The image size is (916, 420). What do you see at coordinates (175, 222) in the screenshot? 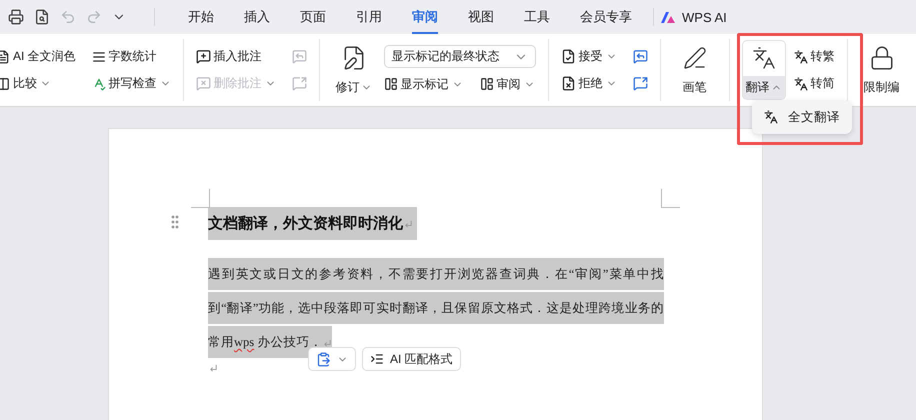
I see `drag-handle-icon` at bounding box center [175, 222].